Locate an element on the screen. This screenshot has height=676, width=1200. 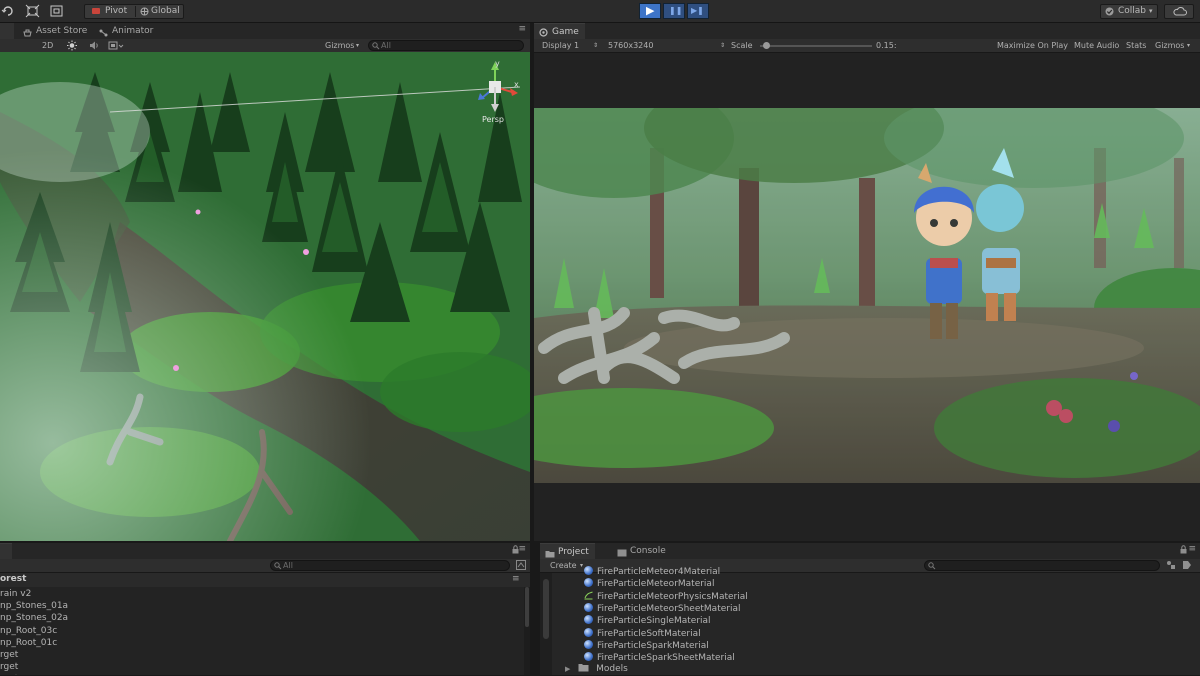
tab-project-label: Project is located at coordinates (573, 552).